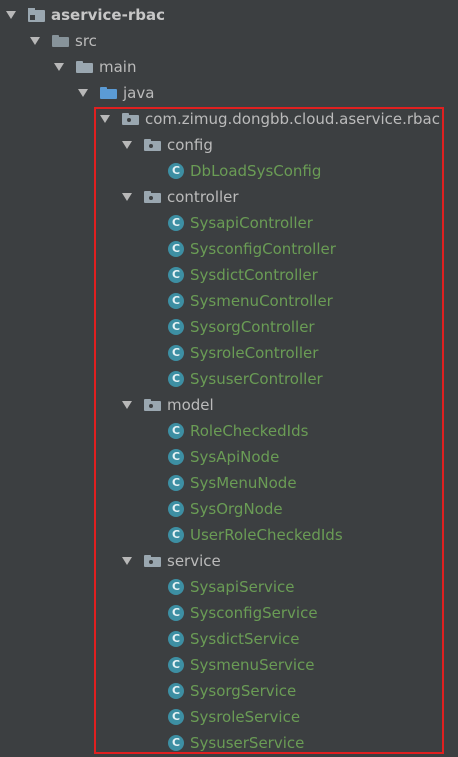  I want to click on class-node: C SysroleController, so click(243, 353).